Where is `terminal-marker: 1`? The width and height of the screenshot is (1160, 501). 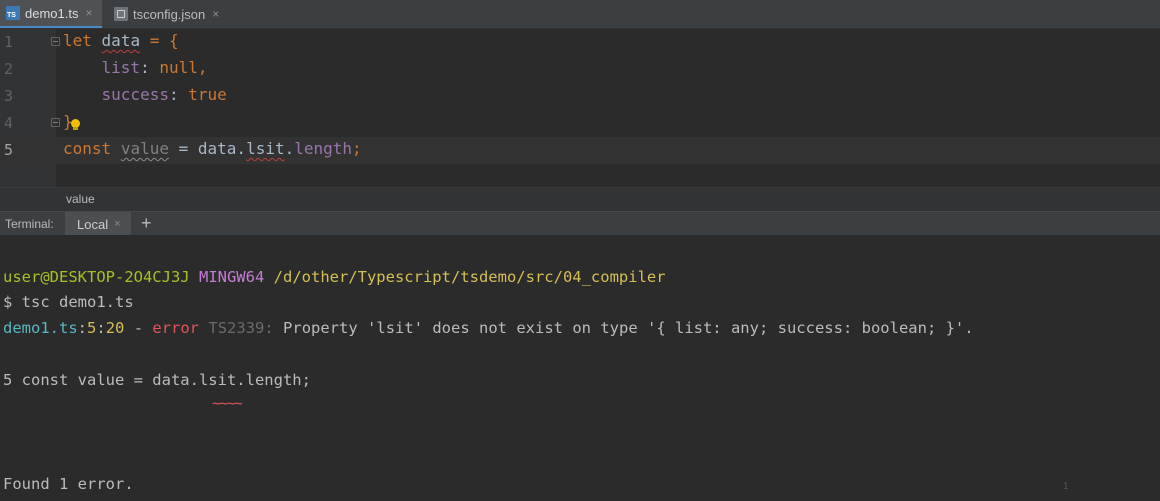 terminal-marker: 1 is located at coordinates (1066, 486).